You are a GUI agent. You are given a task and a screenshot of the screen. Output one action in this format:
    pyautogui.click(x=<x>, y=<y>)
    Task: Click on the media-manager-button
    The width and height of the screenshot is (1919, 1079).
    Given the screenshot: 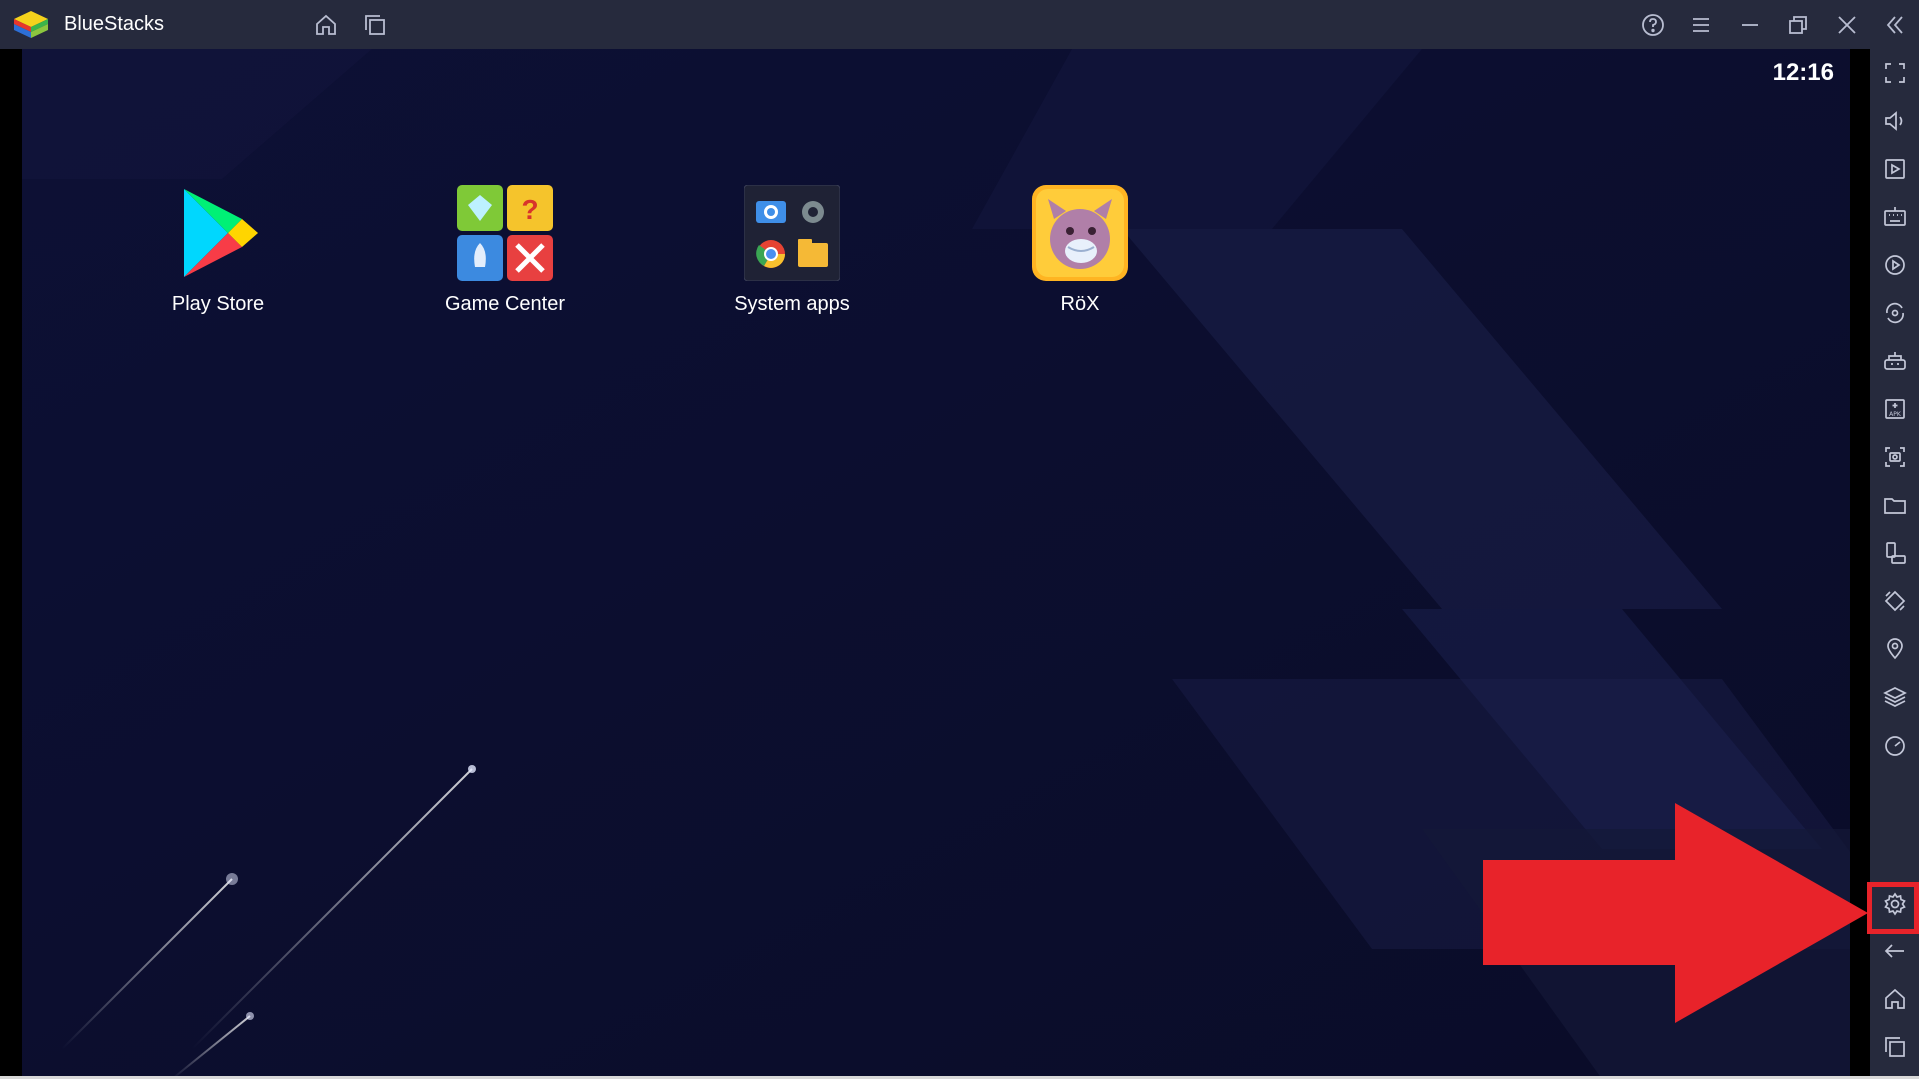 What is the action you would take?
    pyautogui.click(x=1895, y=169)
    